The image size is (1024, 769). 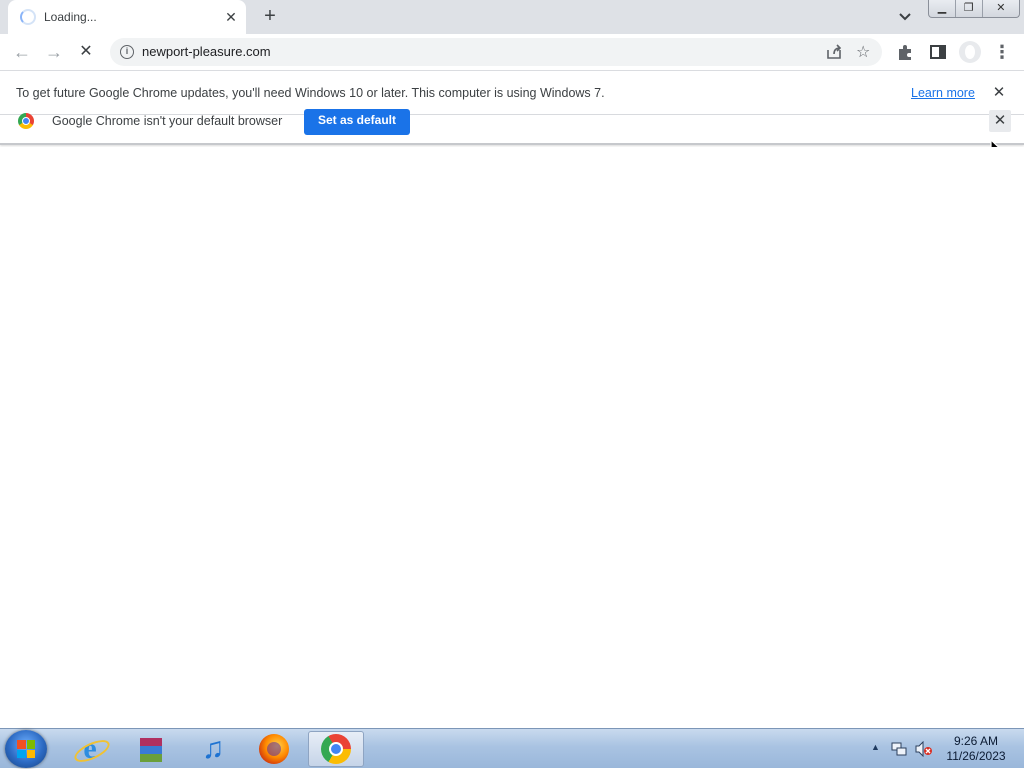 I want to click on back-button: ←, so click(x=22, y=52).